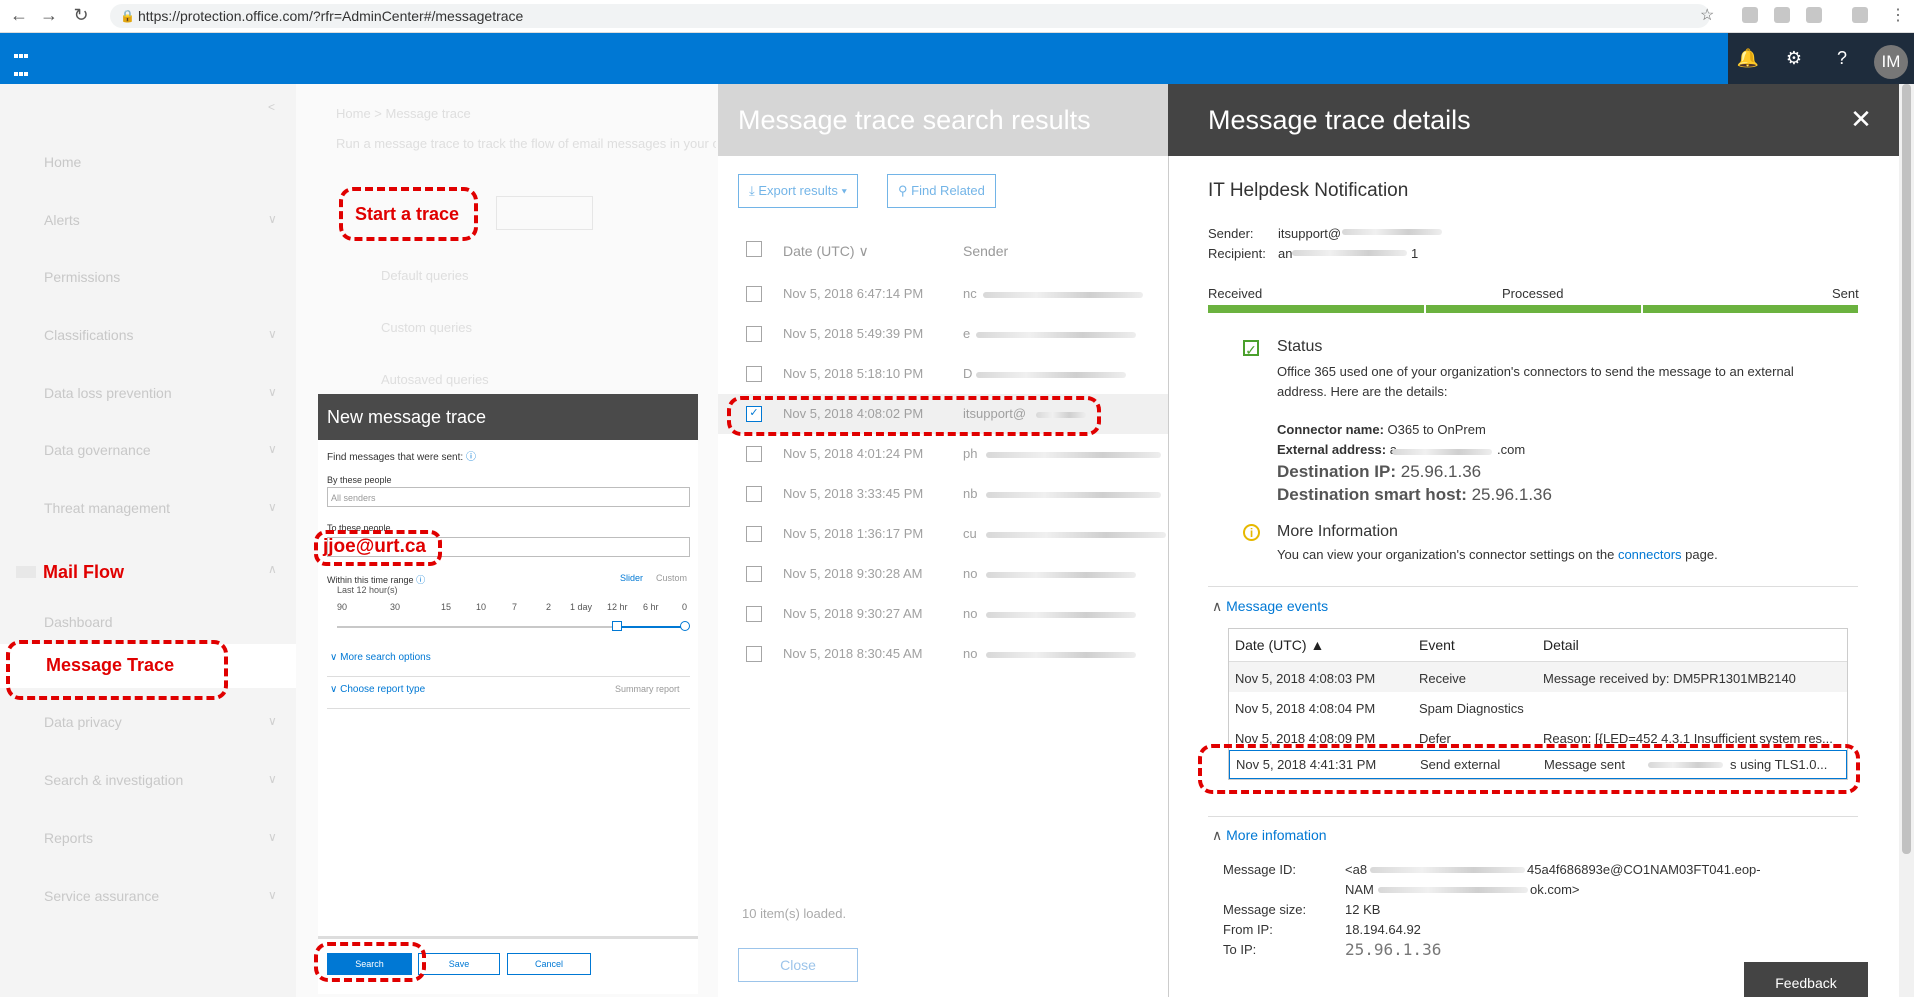 This screenshot has height=1004, width=1914. Describe the element at coordinates (395, 607) in the screenshot. I see `tick-label: 30` at that location.